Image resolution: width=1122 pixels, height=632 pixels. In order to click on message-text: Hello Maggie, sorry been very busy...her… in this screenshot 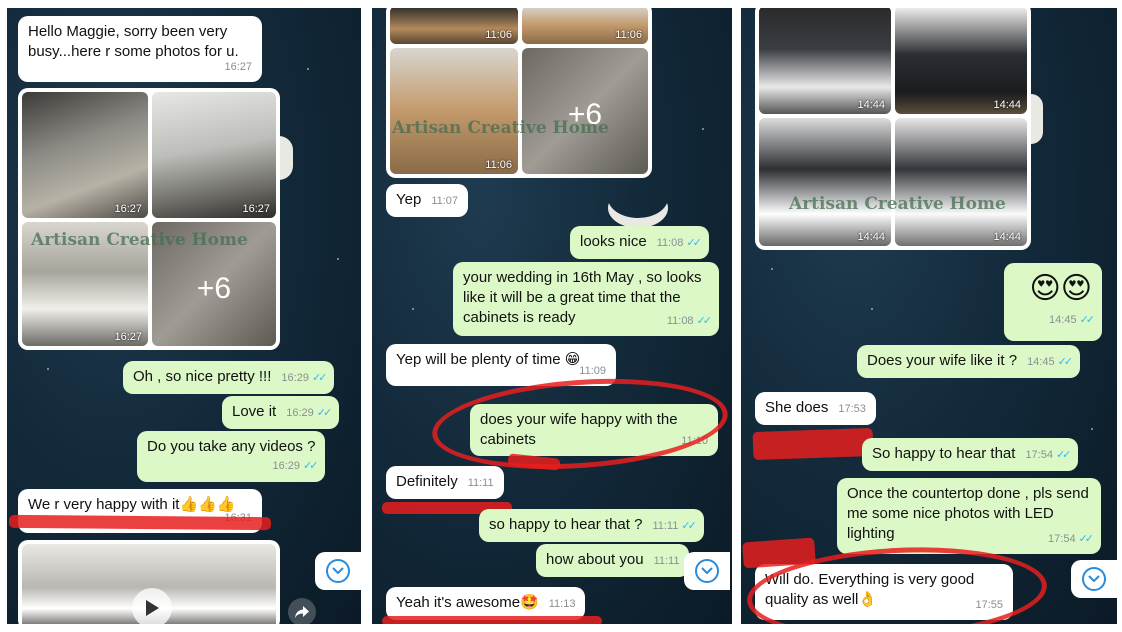, I will do `click(133, 41)`.